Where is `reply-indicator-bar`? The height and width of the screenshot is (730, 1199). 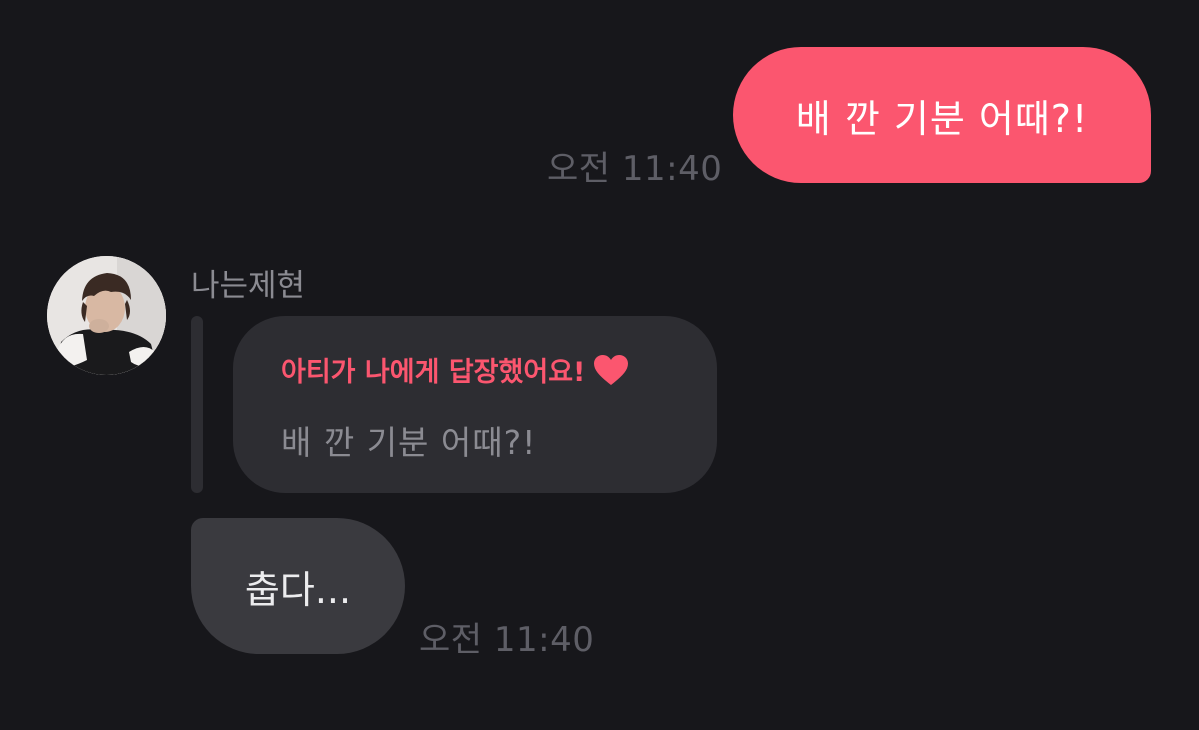 reply-indicator-bar is located at coordinates (197, 404).